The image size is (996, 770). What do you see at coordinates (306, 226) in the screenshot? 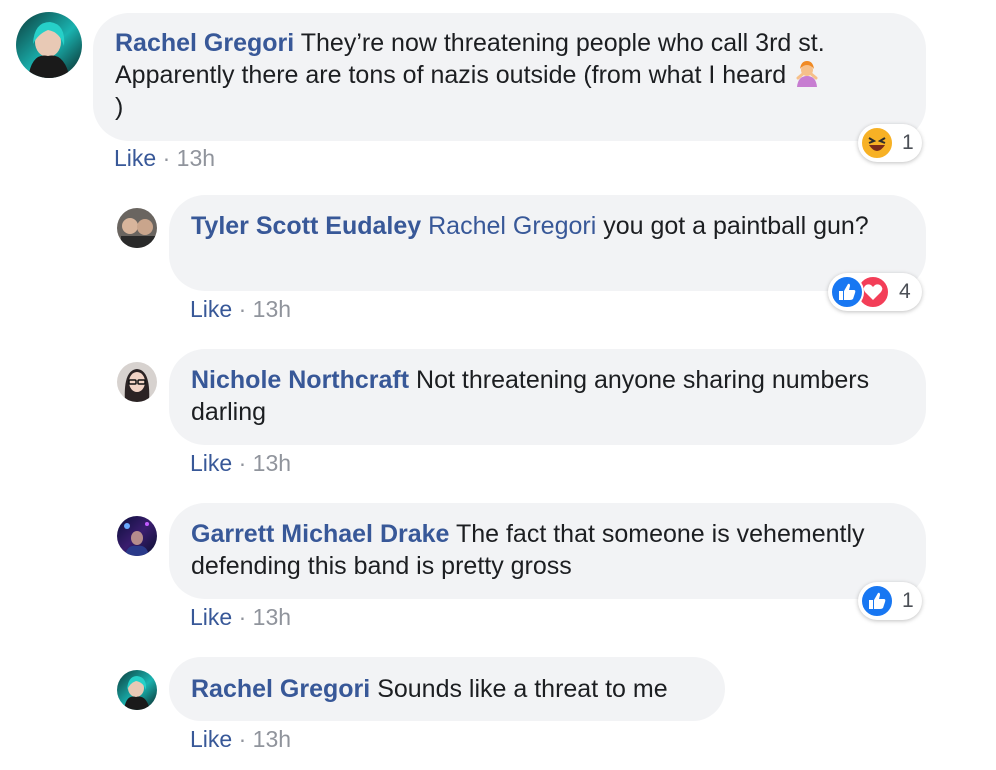
I see `comment-author: Tyler Scott Eudaley` at bounding box center [306, 226].